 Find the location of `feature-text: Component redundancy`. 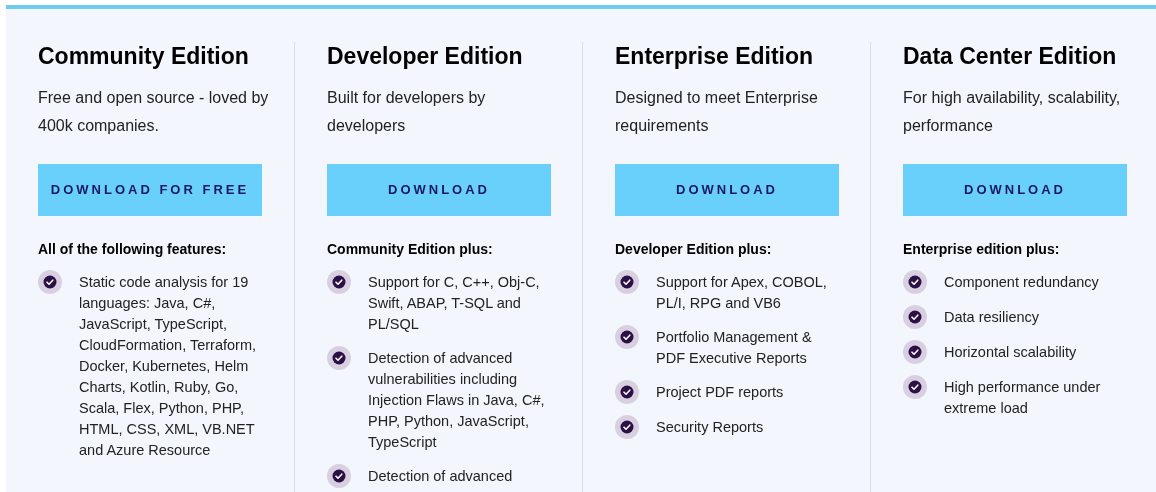

feature-text: Component redundancy is located at coordinates (1022, 282).